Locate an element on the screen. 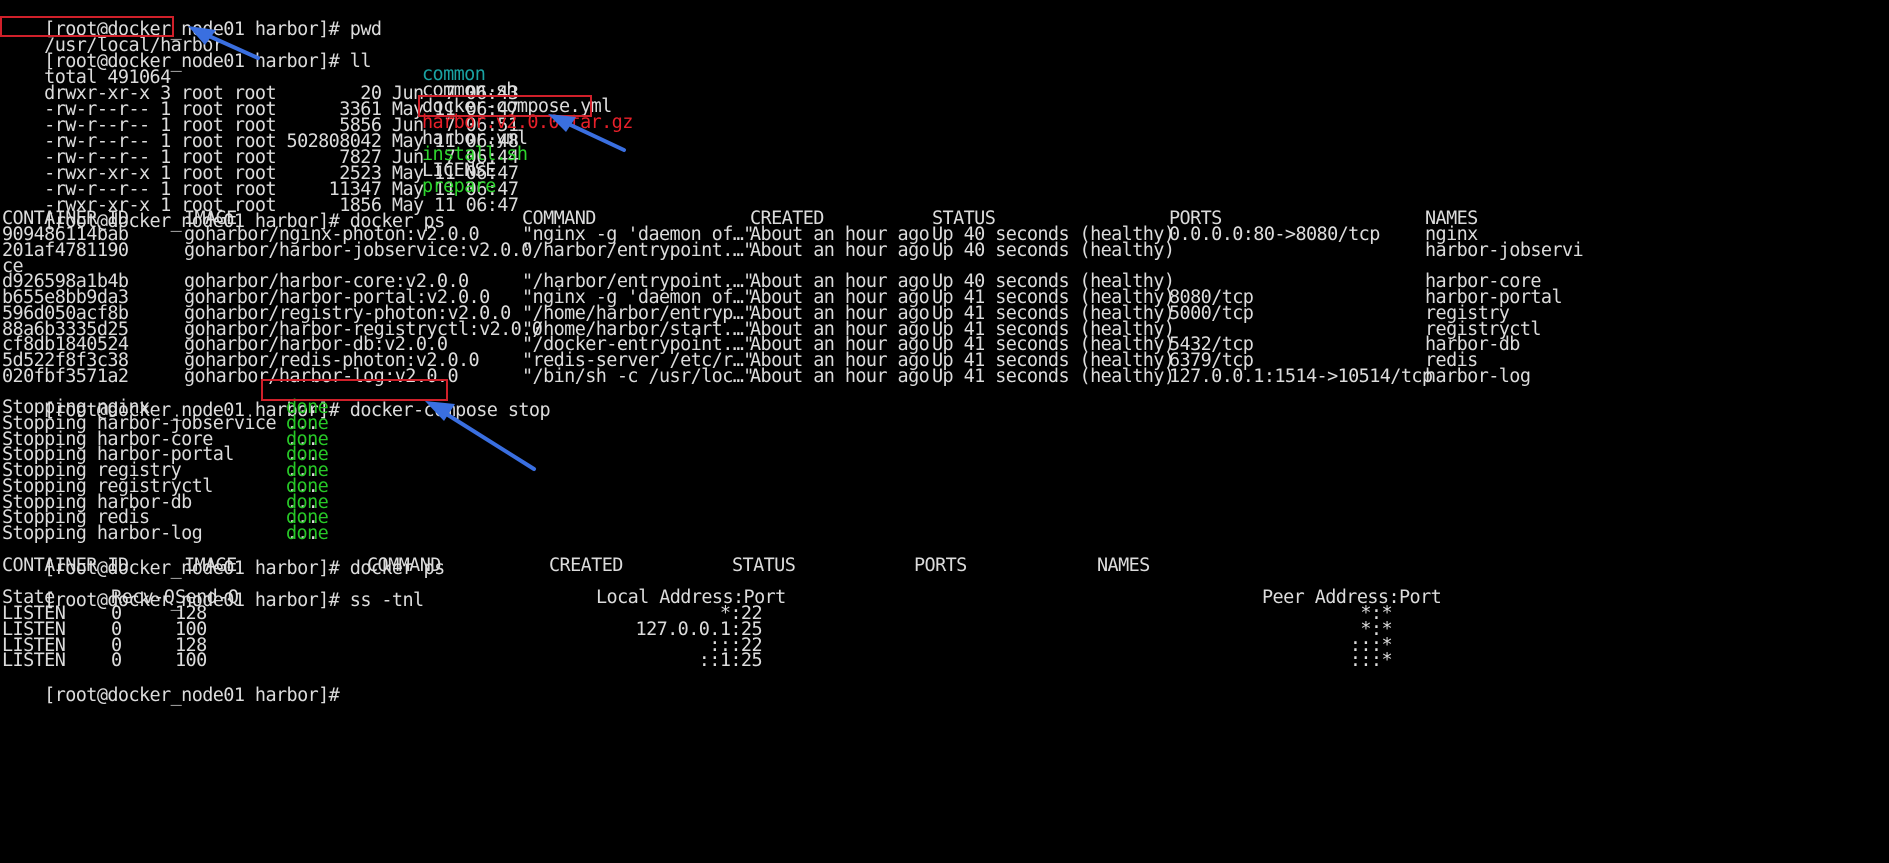  command-compose-stop: docker-compose stop is located at coordinates (450, 410).